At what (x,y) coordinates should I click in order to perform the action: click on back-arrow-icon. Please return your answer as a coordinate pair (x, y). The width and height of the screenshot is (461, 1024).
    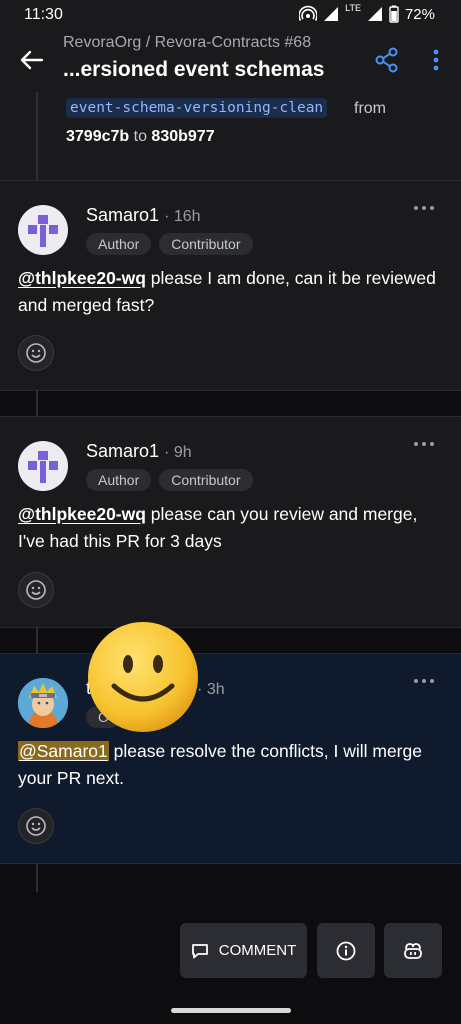
    Looking at the image, I should click on (32, 60).